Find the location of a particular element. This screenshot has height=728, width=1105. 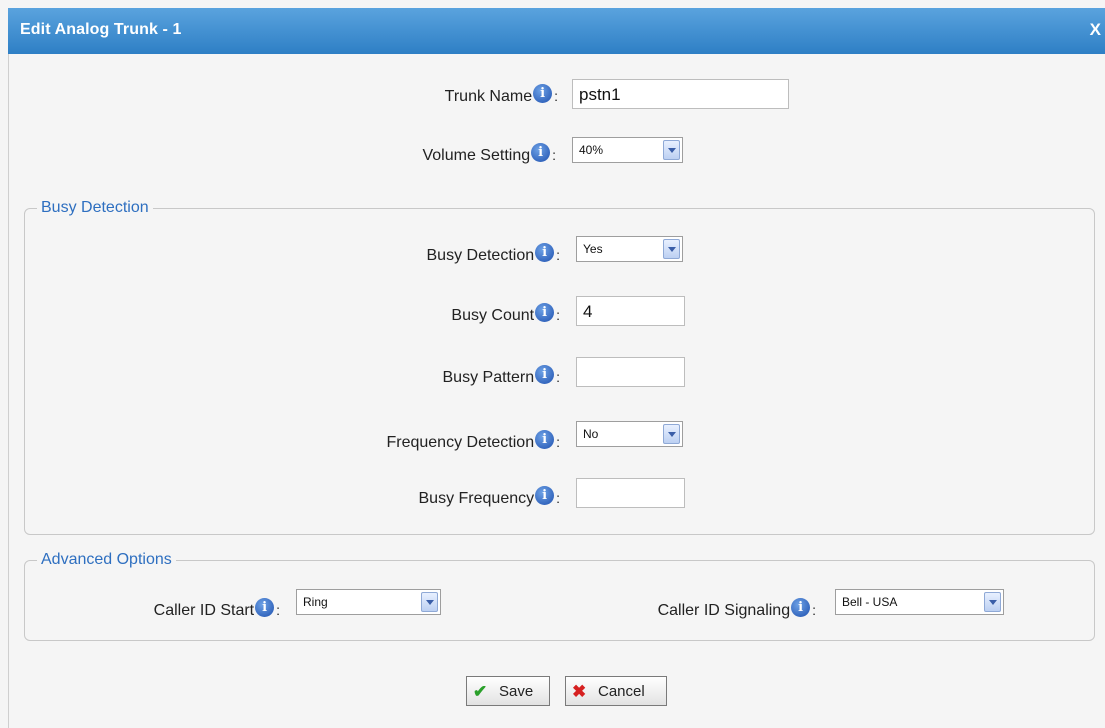

busy-detection-row-label: Busy Detection i: is located at coordinates (440, 254).